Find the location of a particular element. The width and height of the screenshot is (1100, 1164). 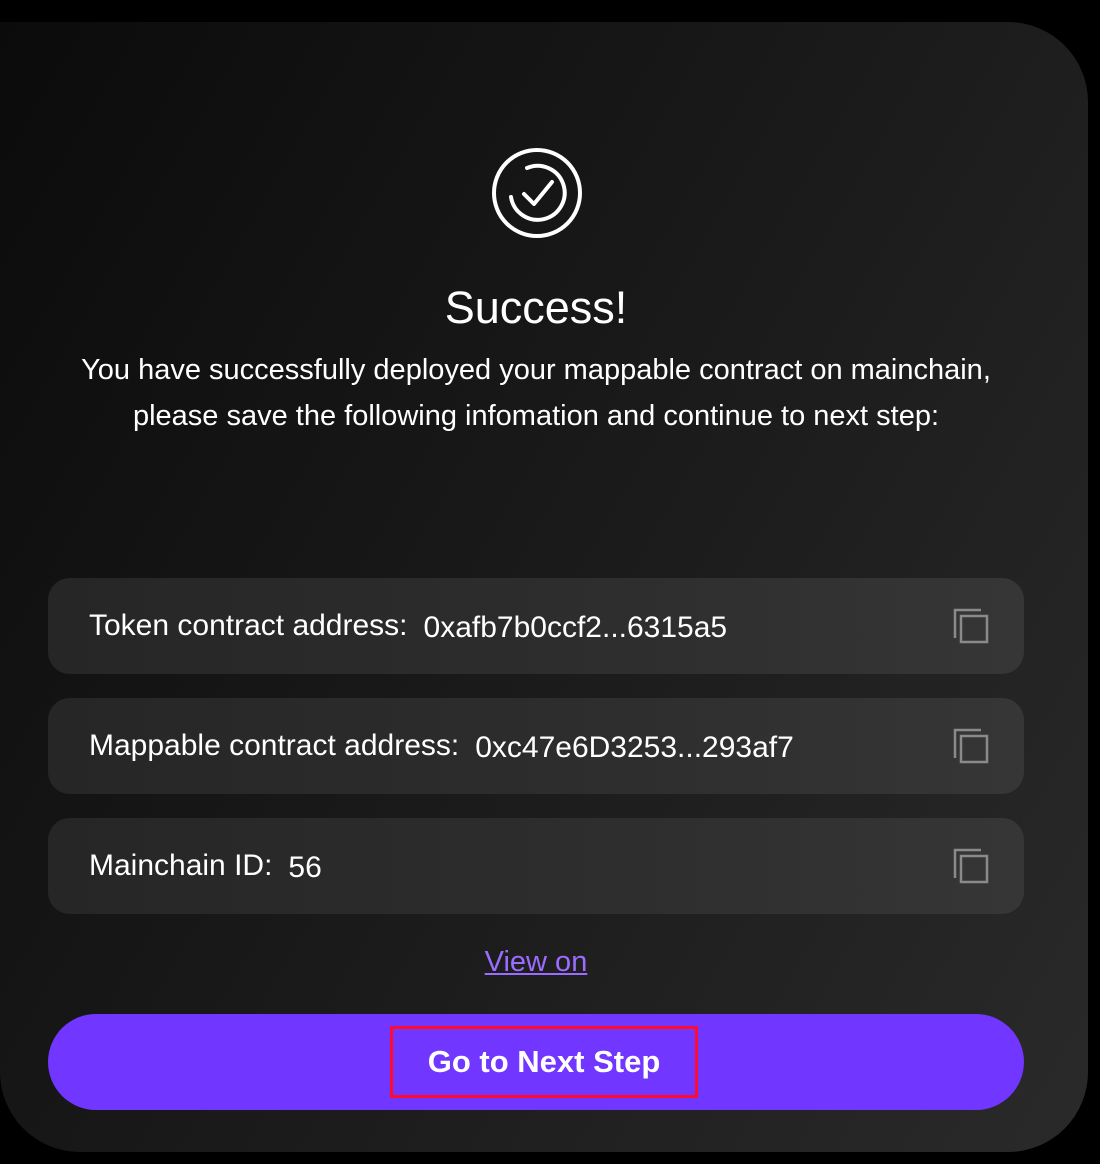

dialog-title: Success! is located at coordinates (536, 307).